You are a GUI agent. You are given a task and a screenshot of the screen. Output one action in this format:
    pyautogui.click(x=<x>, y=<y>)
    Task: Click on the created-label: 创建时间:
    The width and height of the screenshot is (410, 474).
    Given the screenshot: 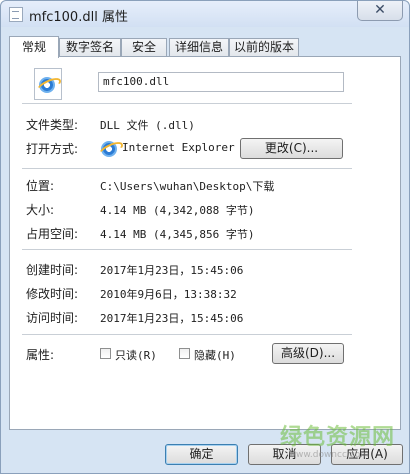 What is the action you would take?
    pyautogui.click(x=52, y=270)
    